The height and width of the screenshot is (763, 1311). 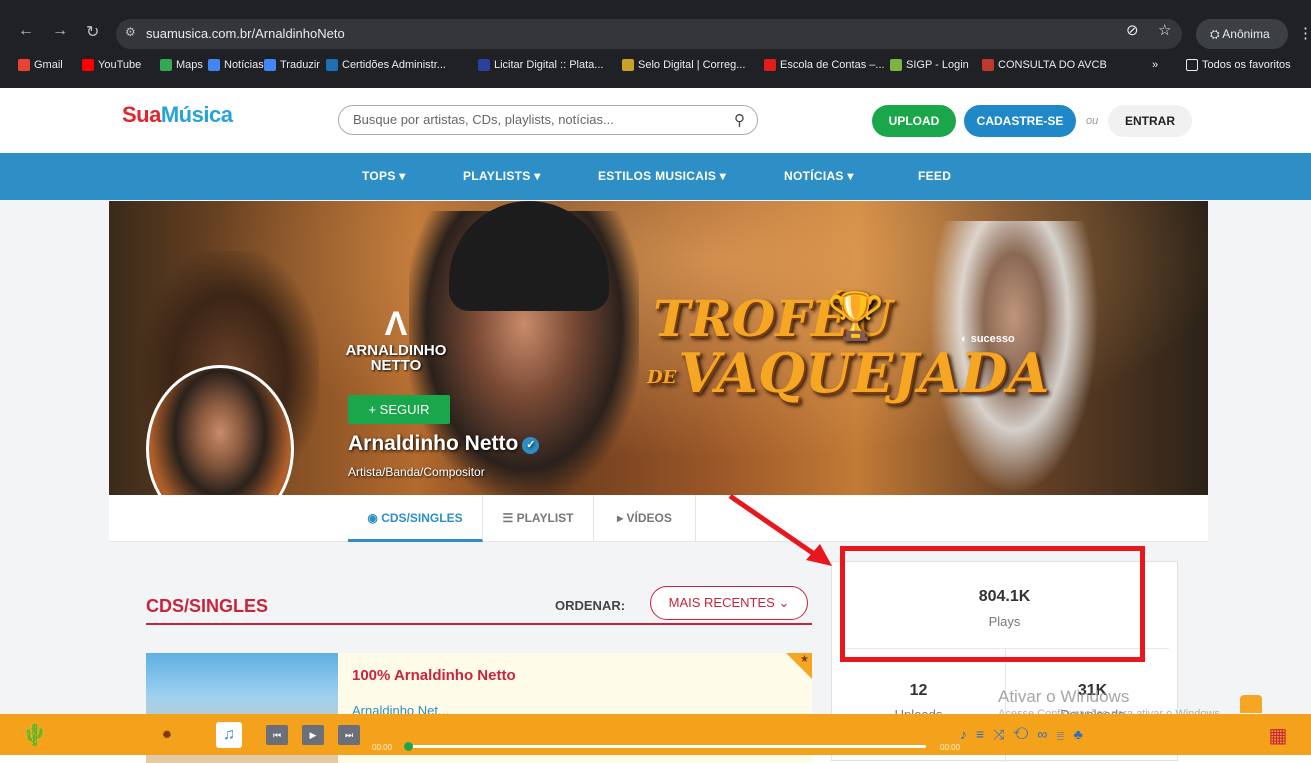 What do you see at coordinates (399, 409) in the screenshot?
I see `follow-button: + SEGUIR` at bounding box center [399, 409].